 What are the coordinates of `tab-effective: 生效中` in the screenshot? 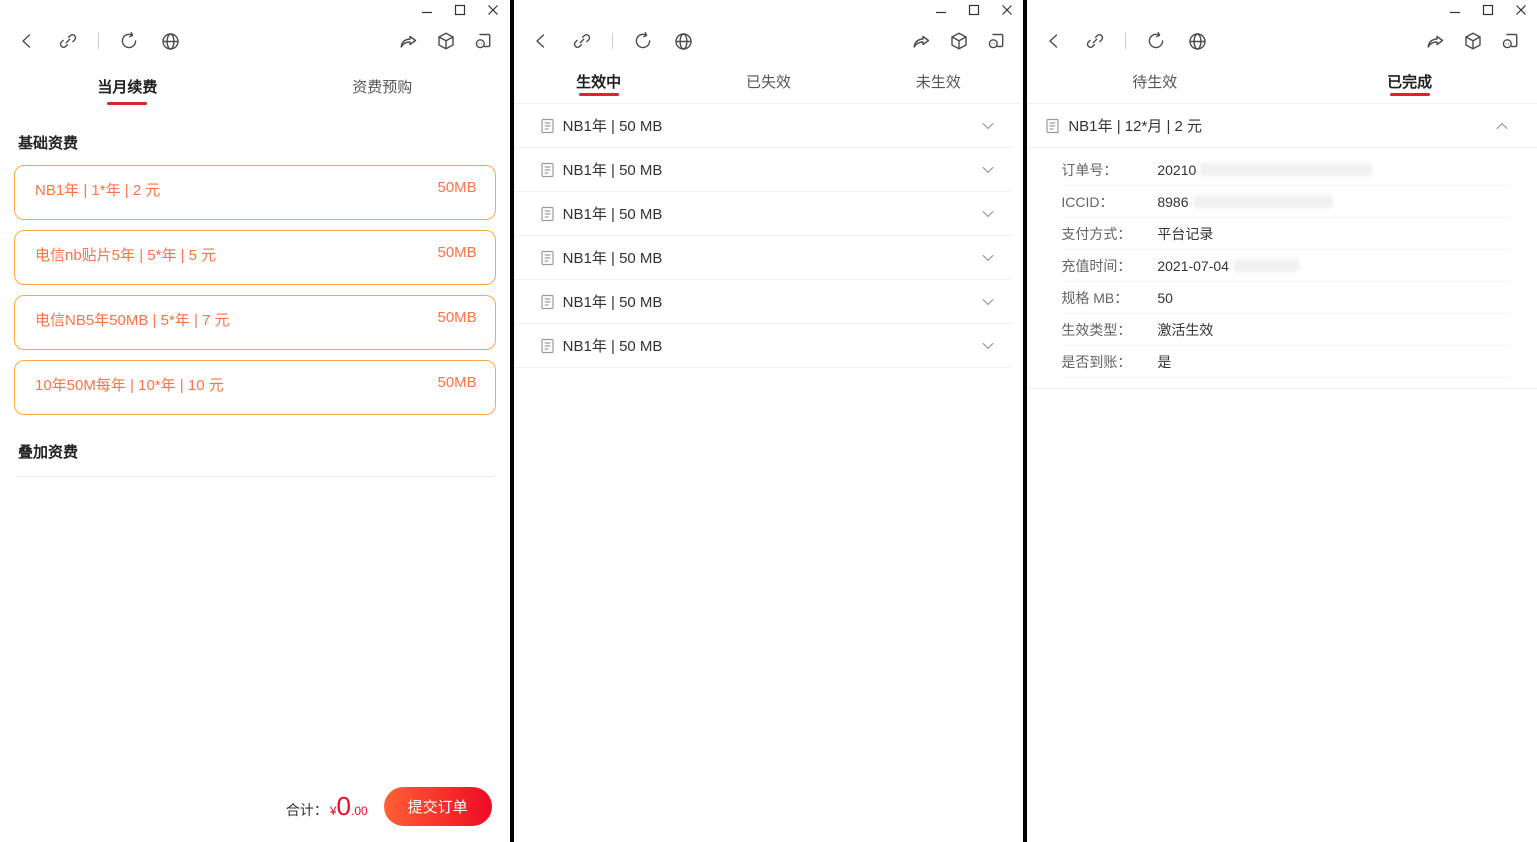 It's located at (599, 81).